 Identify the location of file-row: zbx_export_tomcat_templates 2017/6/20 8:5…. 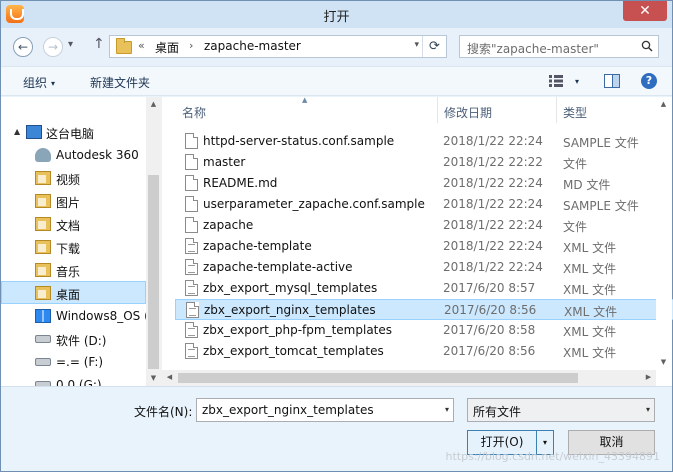
(424, 351).